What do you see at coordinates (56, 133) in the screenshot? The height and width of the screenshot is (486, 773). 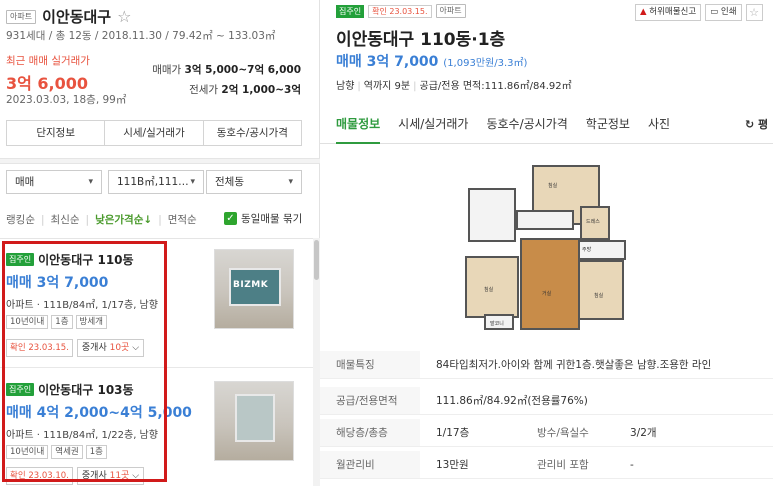 I see `tab-complex-info: 단지정보` at bounding box center [56, 133].